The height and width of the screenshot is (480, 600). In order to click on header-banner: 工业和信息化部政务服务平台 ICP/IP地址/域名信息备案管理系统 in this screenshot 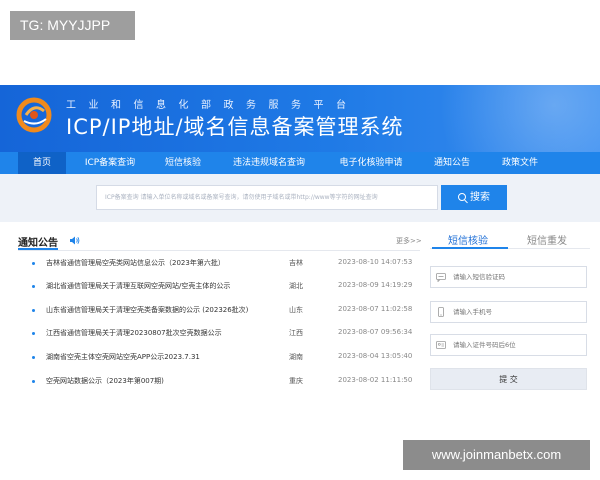, I will do `click(300, 118)`.